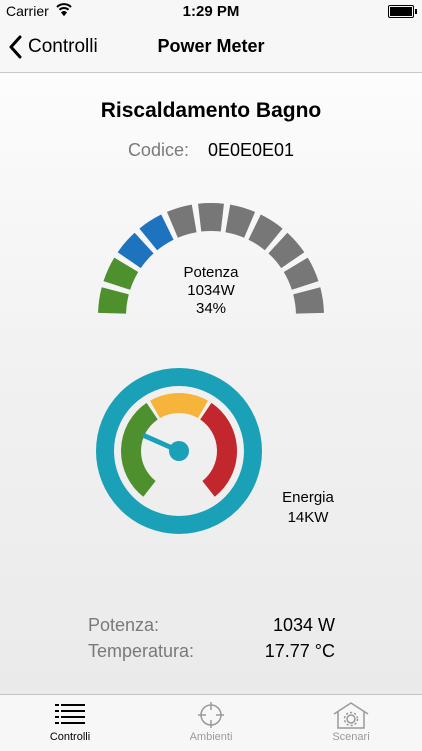  Describe the element at coordinates (140, 449) in the screenshot. I see `energy-gauge-green-arc` at that location.